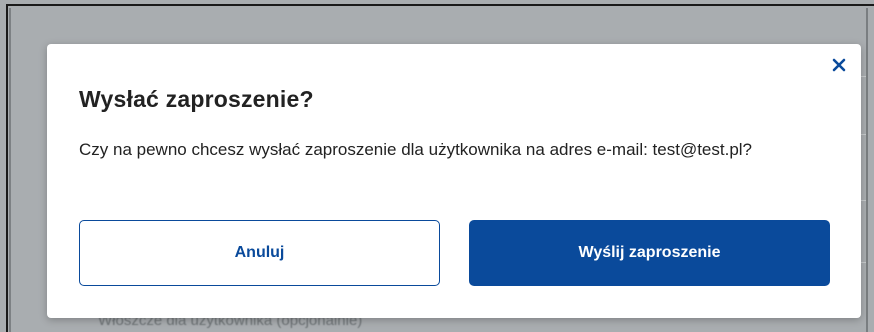  What do you see at coordinates (259, 253) in the screenshot?
I see `cancel-button: Anuluj` at bounding box center [259, 253].